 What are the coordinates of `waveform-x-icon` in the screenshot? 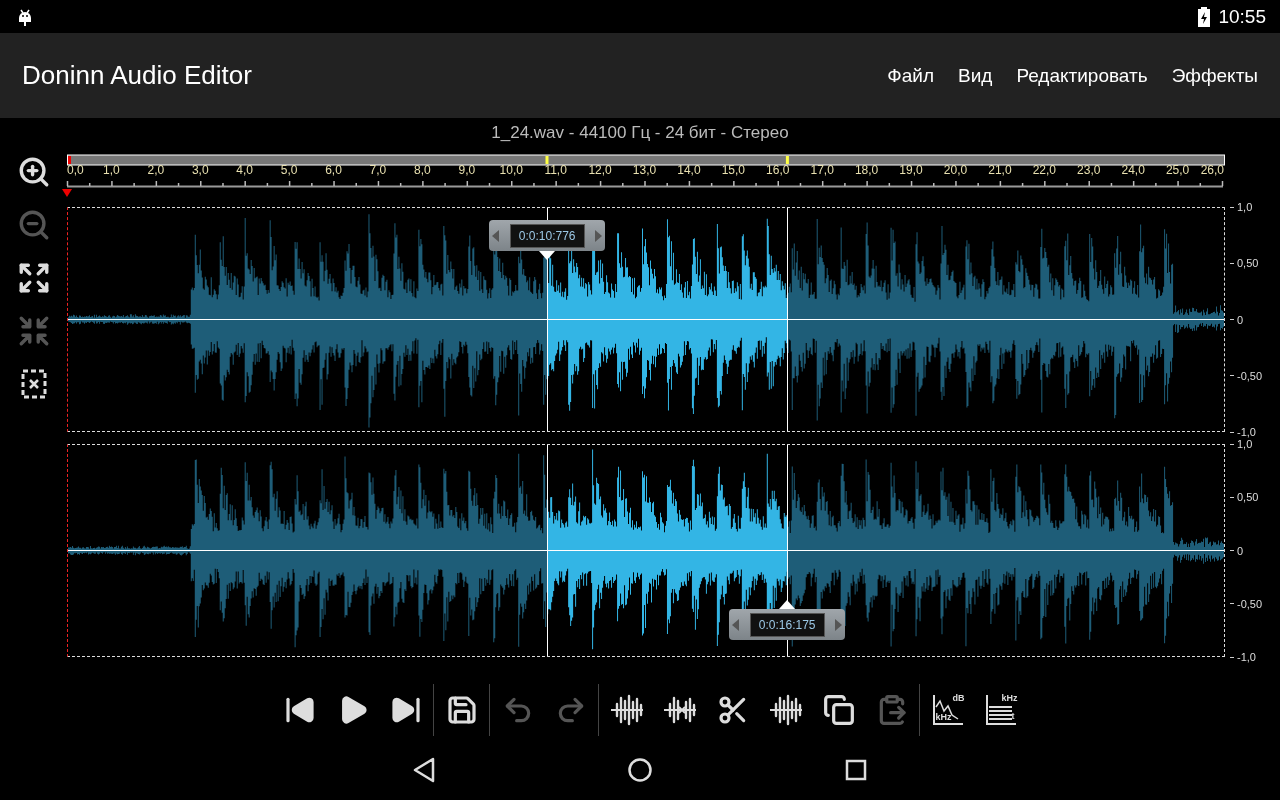 It's located at (679, 710).